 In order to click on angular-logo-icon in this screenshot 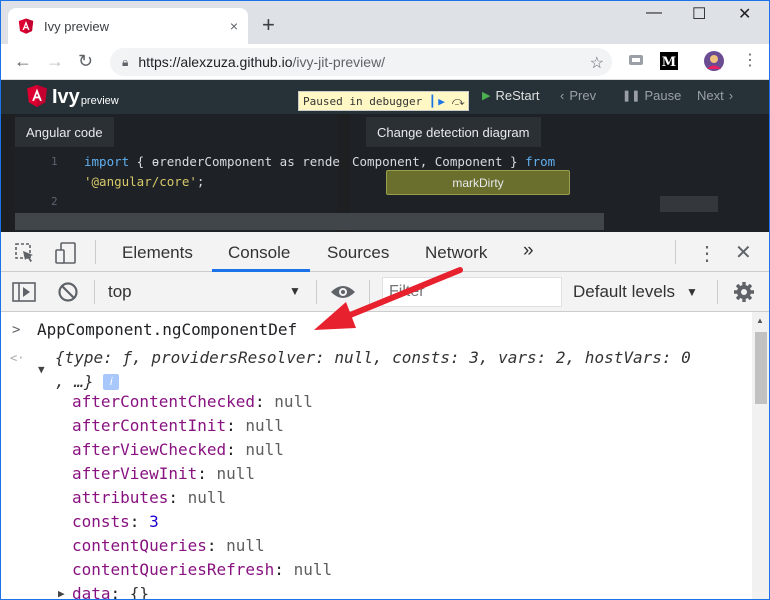, I will do `click(37, 96)`.